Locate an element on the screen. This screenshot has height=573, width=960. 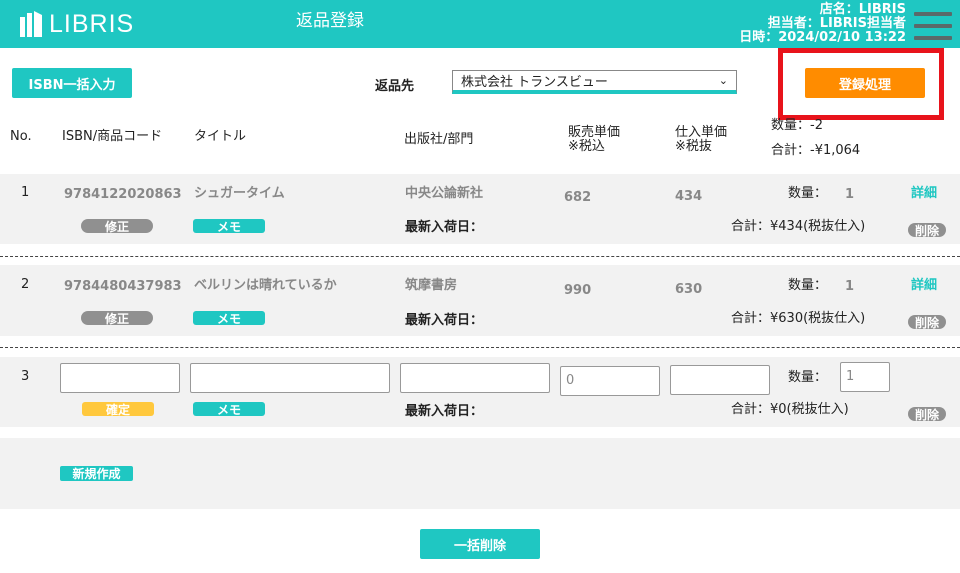
register-button: 登録処理 is located at coordinates (865, 83).